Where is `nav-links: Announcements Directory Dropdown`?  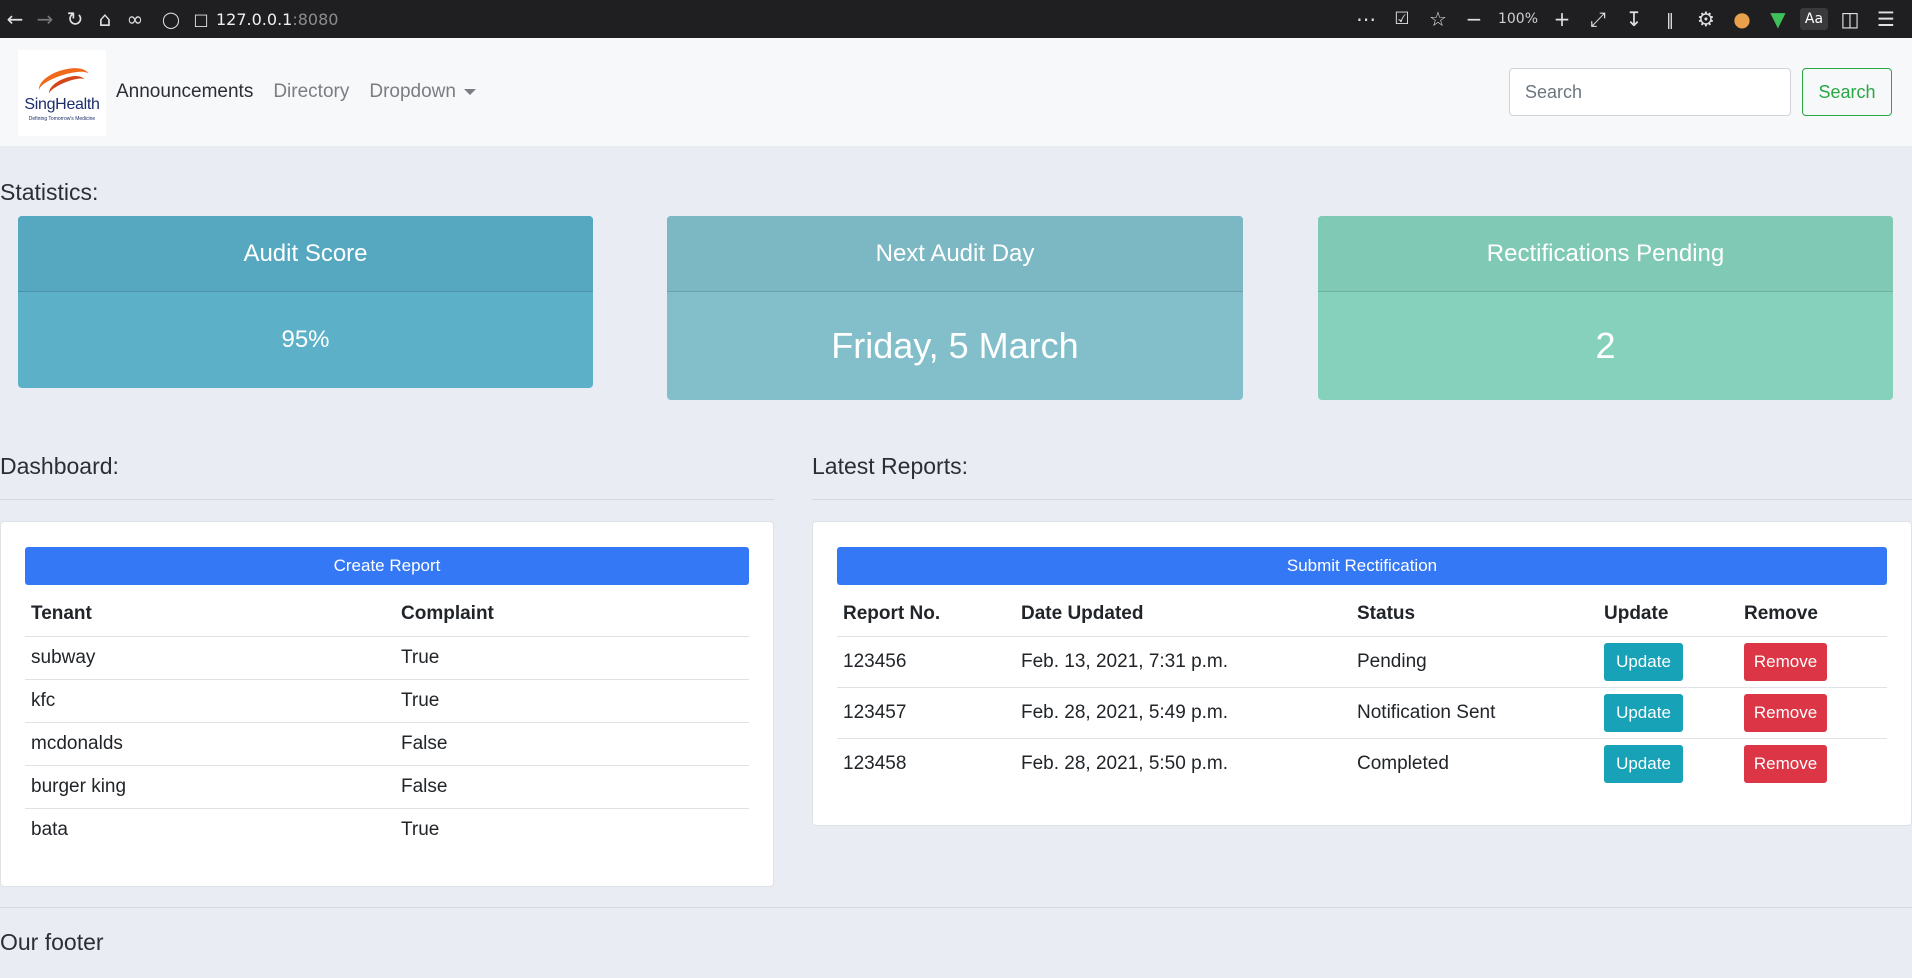 nav-links: Announcements Directory Dropdown is located at coordinates (296, 92).